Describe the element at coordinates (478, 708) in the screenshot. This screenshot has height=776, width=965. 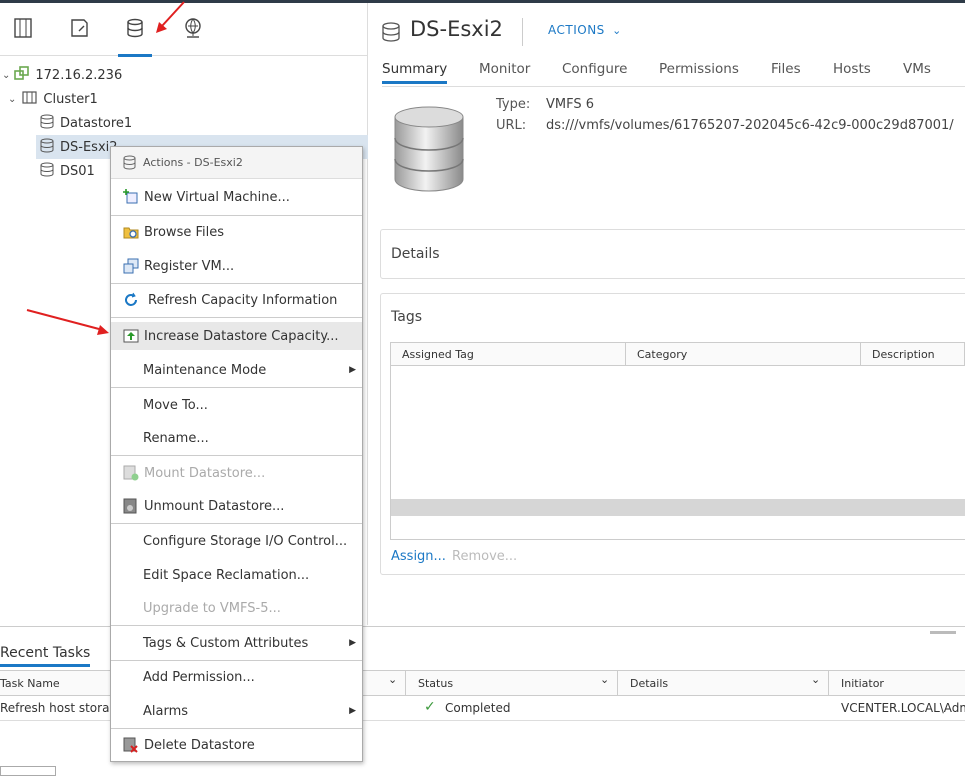
I see `task-status-cell: Completed` at that location.